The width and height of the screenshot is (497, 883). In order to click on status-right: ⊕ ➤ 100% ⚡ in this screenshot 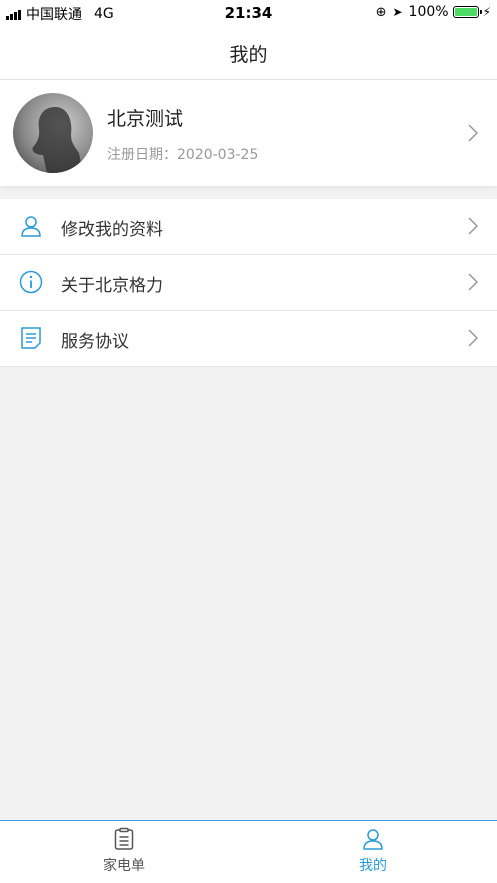, I will do `click(433, 12)`.